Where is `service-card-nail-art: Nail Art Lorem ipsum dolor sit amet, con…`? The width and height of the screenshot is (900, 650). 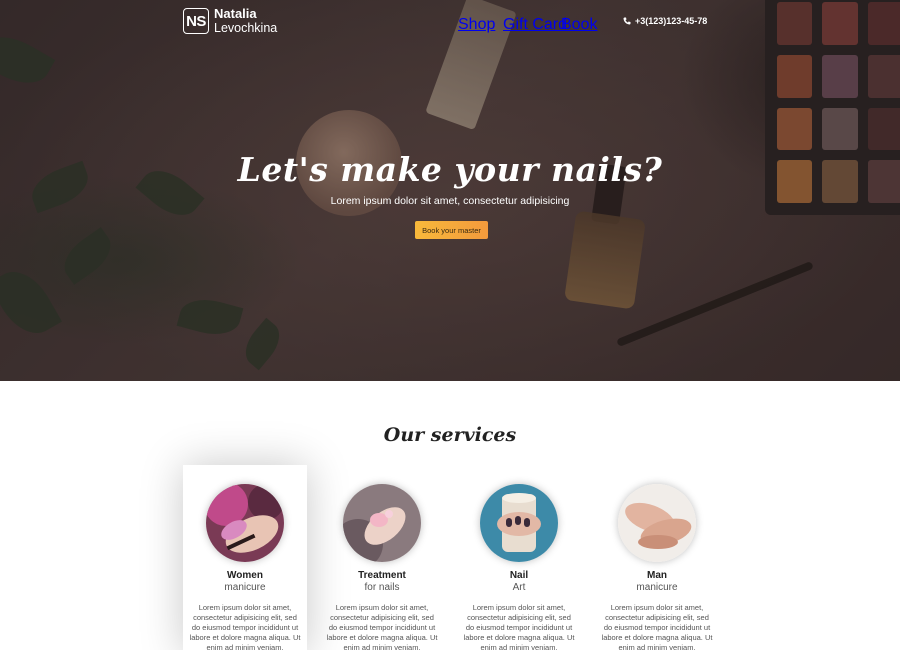 service-card-nail-art: Nail Art Lorem ipsum dolor sit amet, con… is located at coordinates (519, 557).